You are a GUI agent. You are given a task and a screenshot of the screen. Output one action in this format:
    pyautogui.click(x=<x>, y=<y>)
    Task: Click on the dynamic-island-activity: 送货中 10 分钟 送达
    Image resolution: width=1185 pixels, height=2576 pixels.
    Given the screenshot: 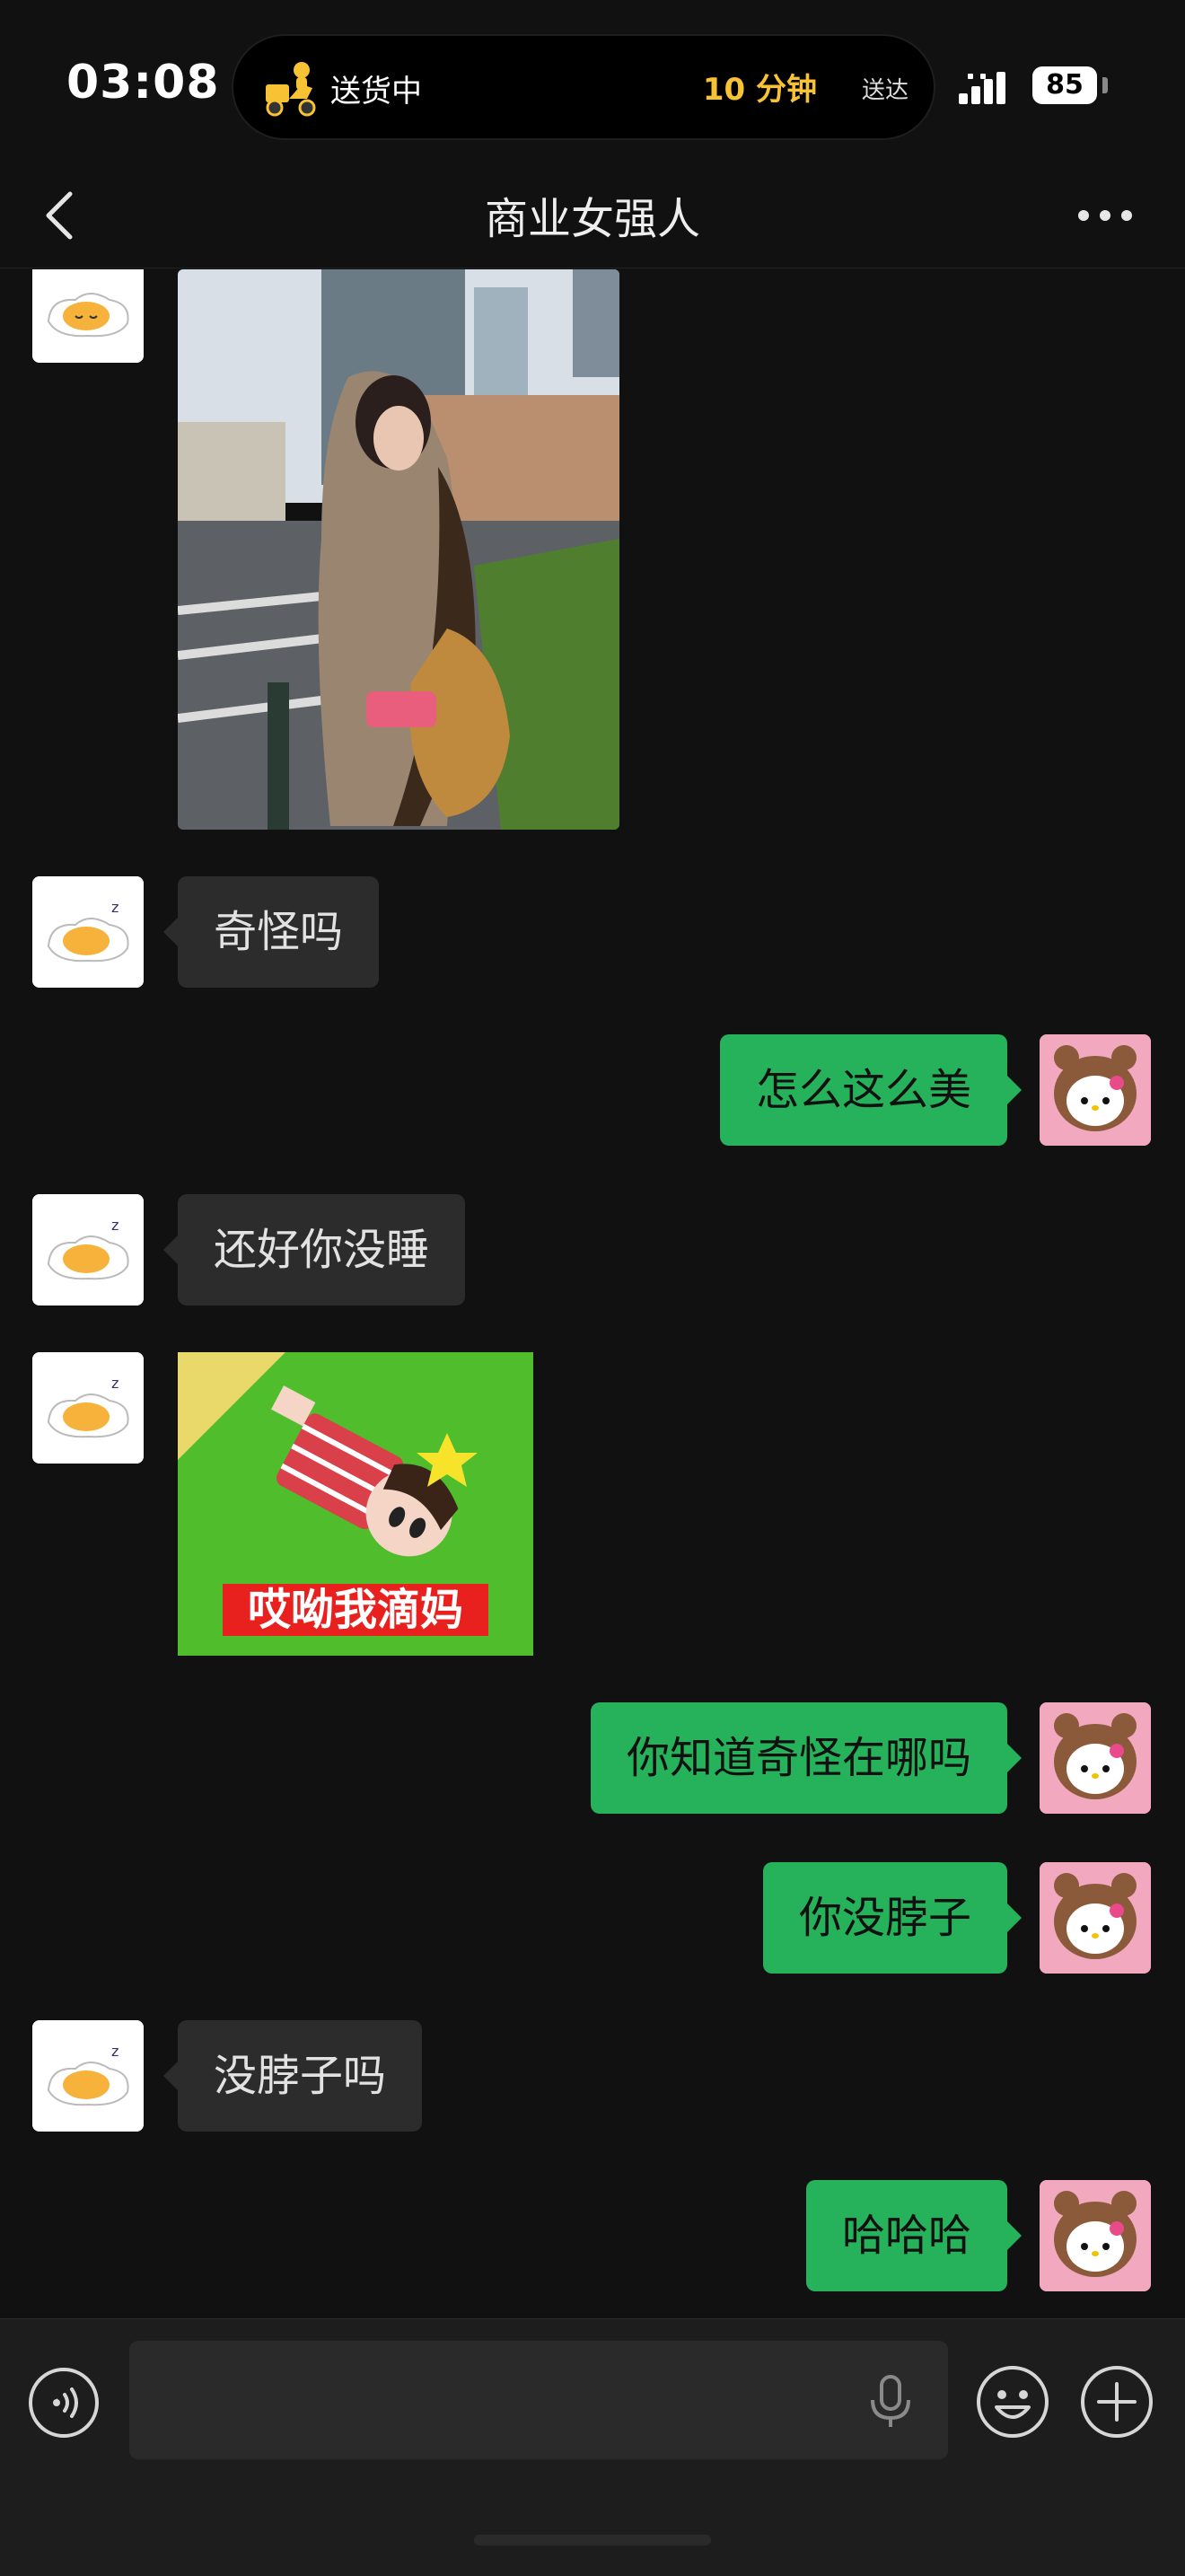 What is the action you would take?
    pyautogui.click(x=583, y=87)
    